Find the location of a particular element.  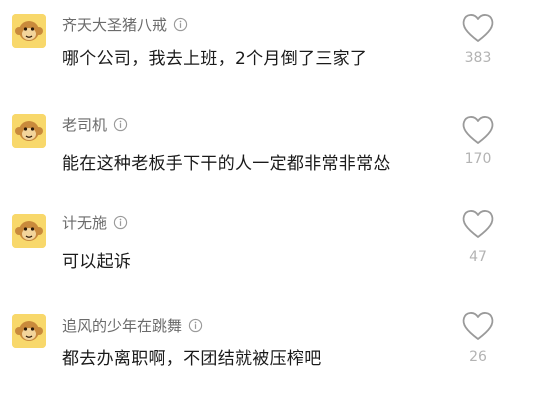

username-row: 齐天大圣猪八戒 is located at coordinates (125, 24).